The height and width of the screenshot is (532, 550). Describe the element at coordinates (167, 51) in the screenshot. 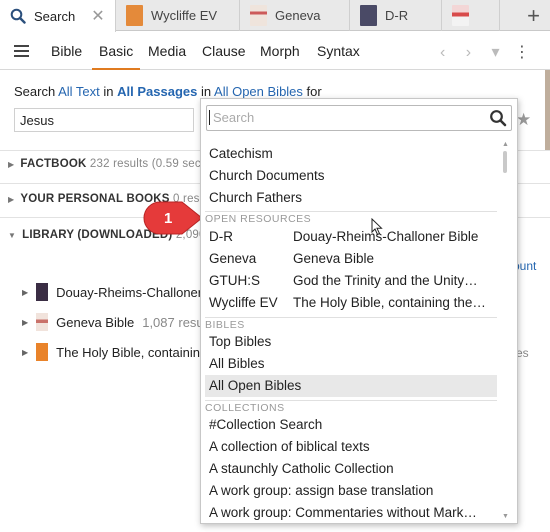

I see `mode-media: Media` at that location.